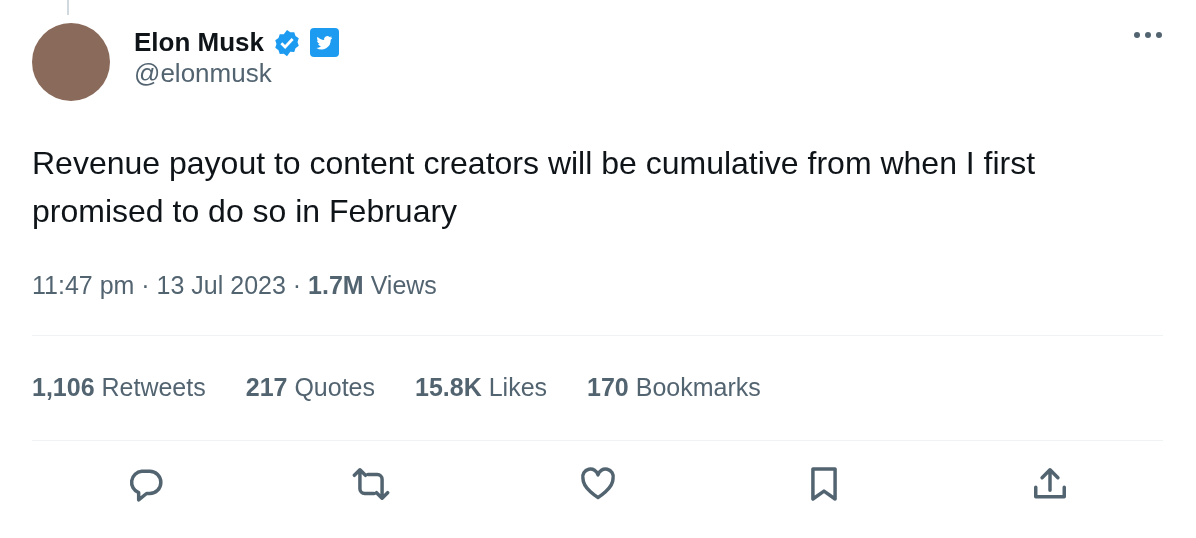 The height and width of the screenshot is (538, 1196). Describe the element at coordinates (481, 387) in the screenshot. I see `stat-link: 15.8K Likes` at that location.